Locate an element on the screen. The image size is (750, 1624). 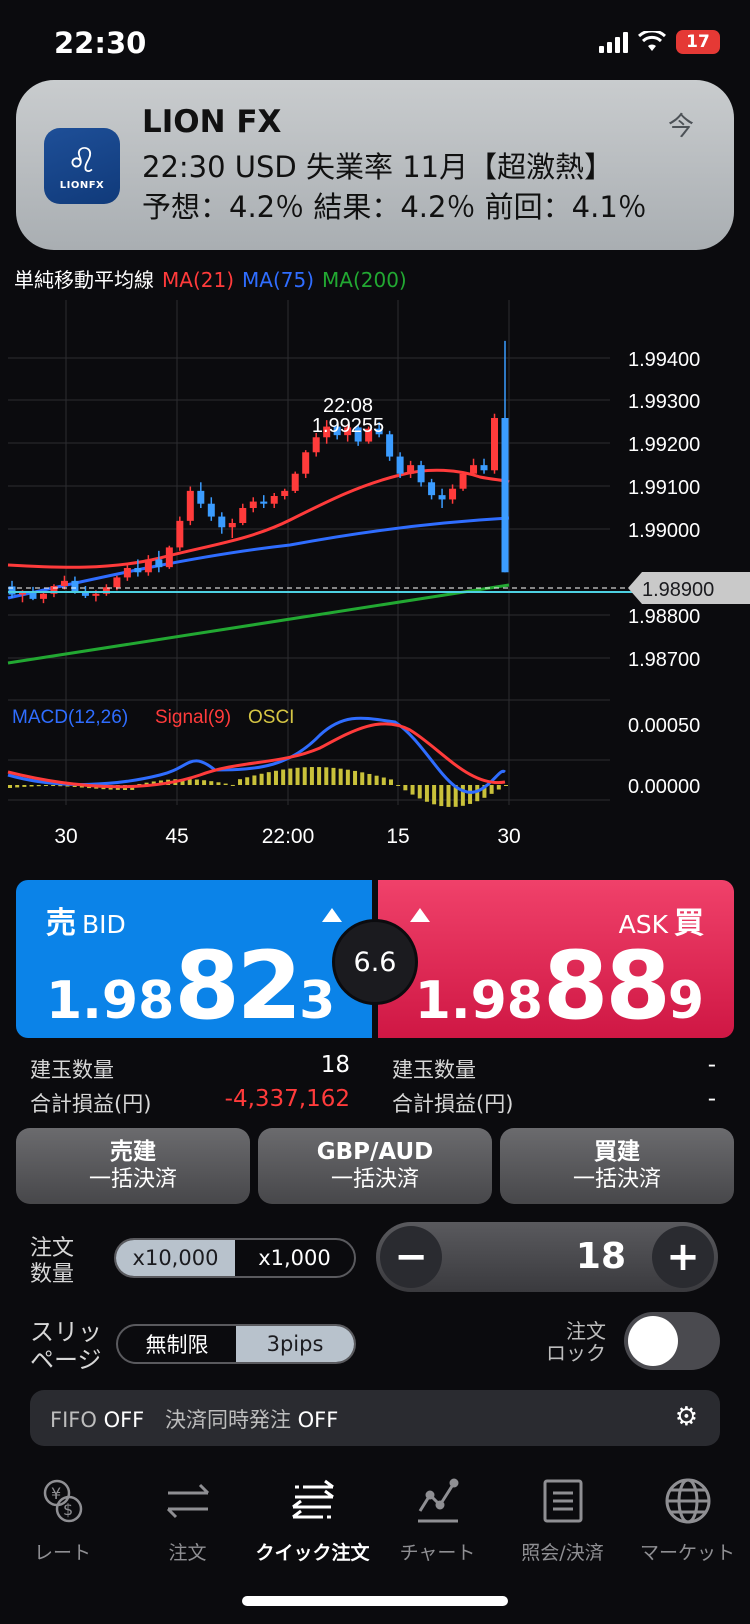
current-price-tag: 1.98900 is located at coordinates (689, 588).